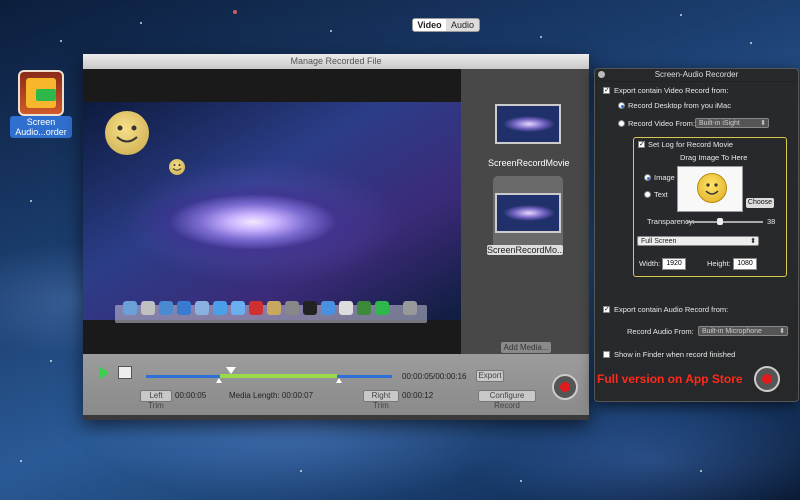  I want to click on right-trim-button: Right Trim, so click(381, 400).